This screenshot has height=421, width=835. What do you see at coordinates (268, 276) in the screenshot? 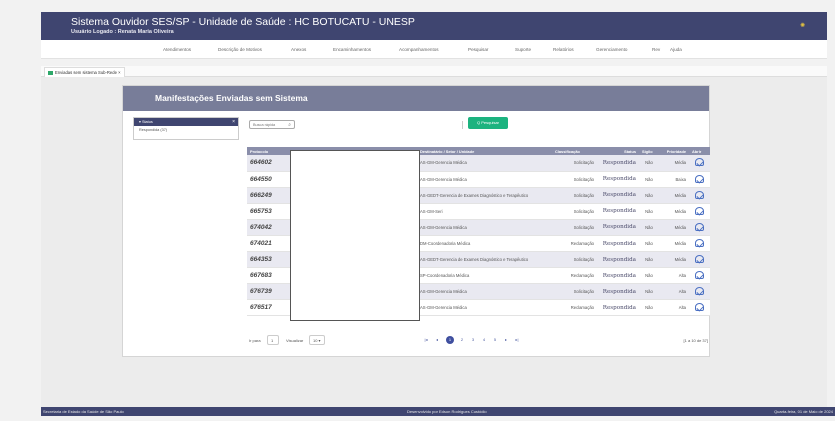
I see `protocol-cell: 667683` at bounding box center [268, 276].